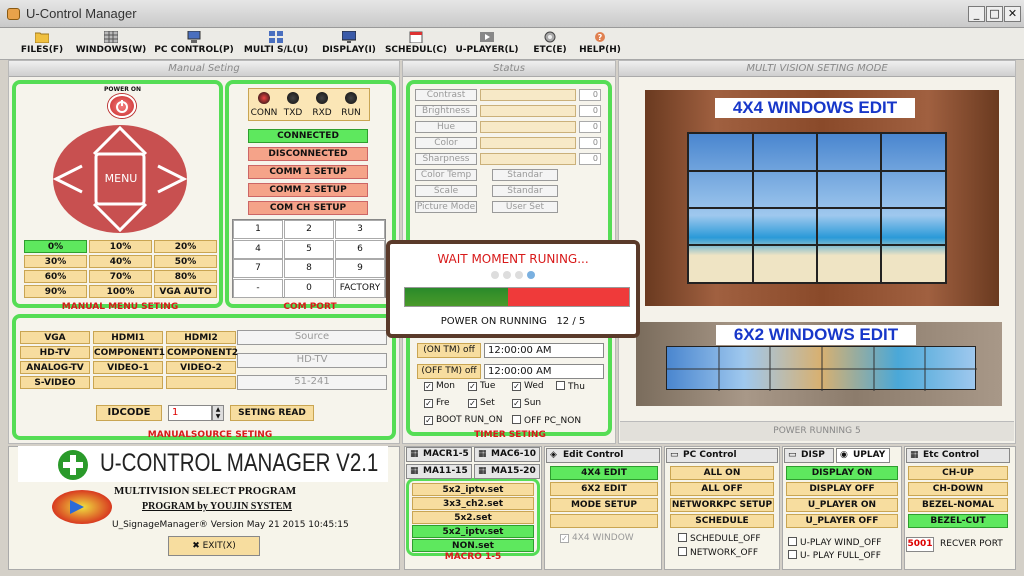  Describe the element at coordinates (487, 44) in the screenshot. I see `menu-uplayer: U-PLAYER(L)` at that location.